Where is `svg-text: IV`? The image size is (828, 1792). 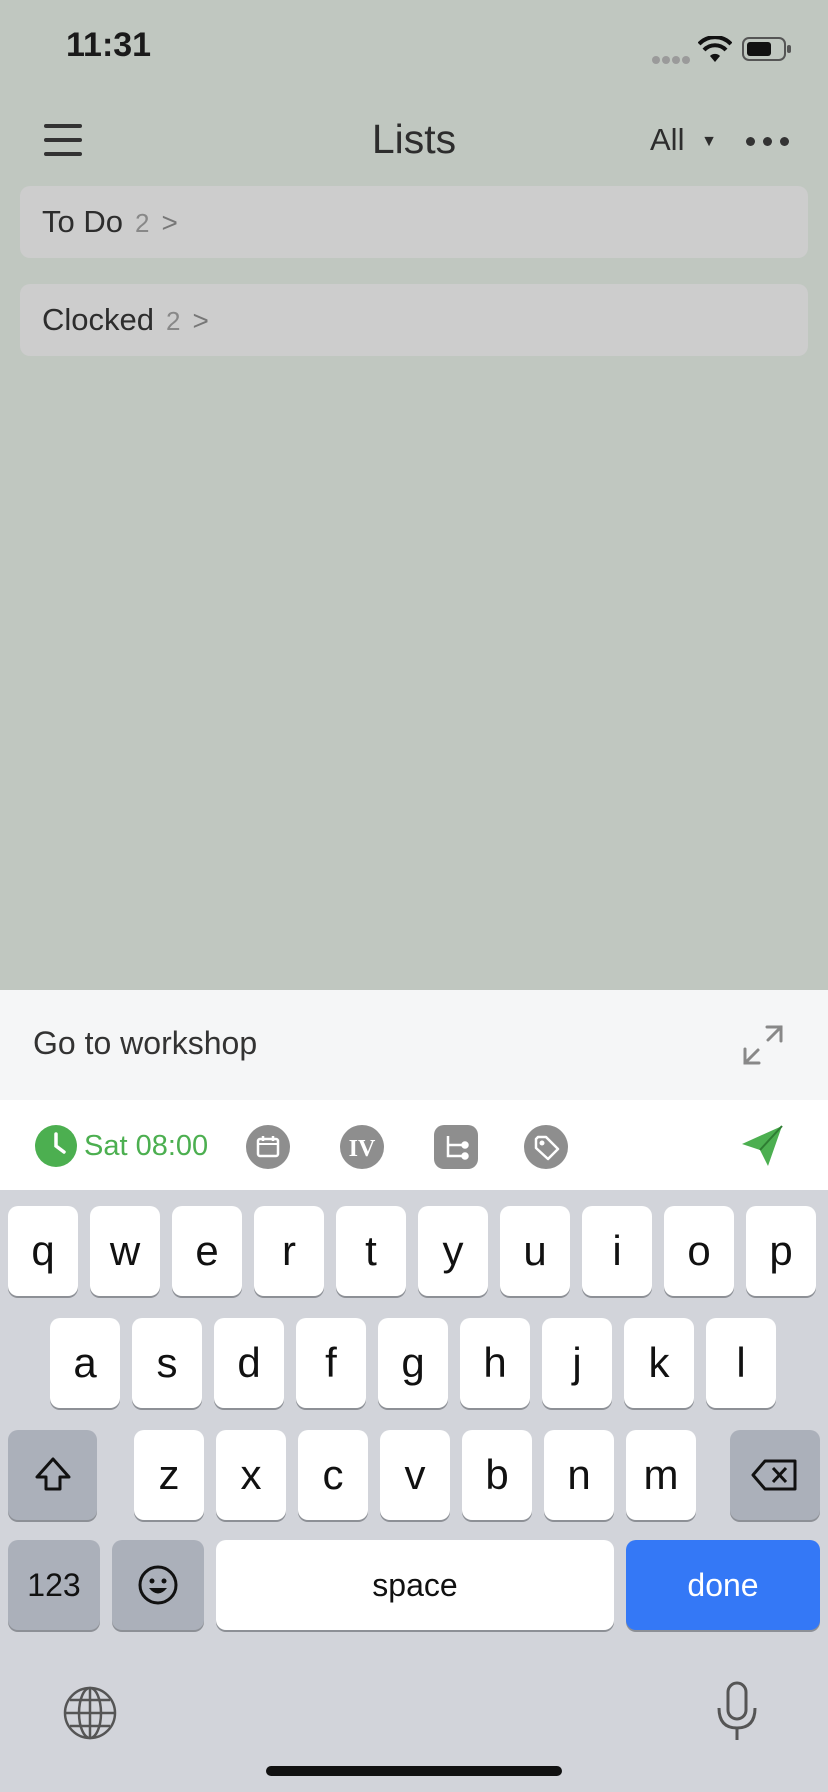
svg-text: IV is located at coordinates (362, 1149).